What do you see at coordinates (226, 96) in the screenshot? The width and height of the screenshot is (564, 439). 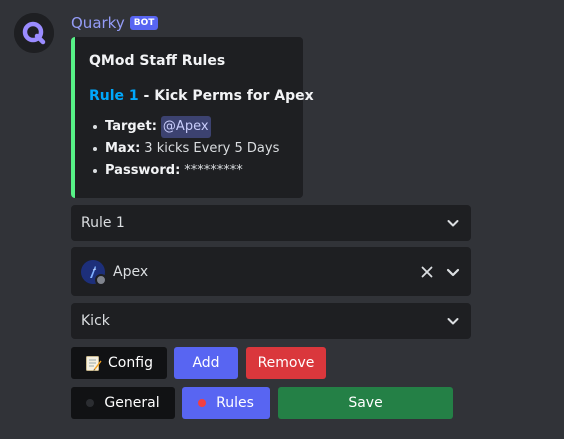 I see `rule-description: - Kick Perms for Apex` at bounding box center [226, 96].